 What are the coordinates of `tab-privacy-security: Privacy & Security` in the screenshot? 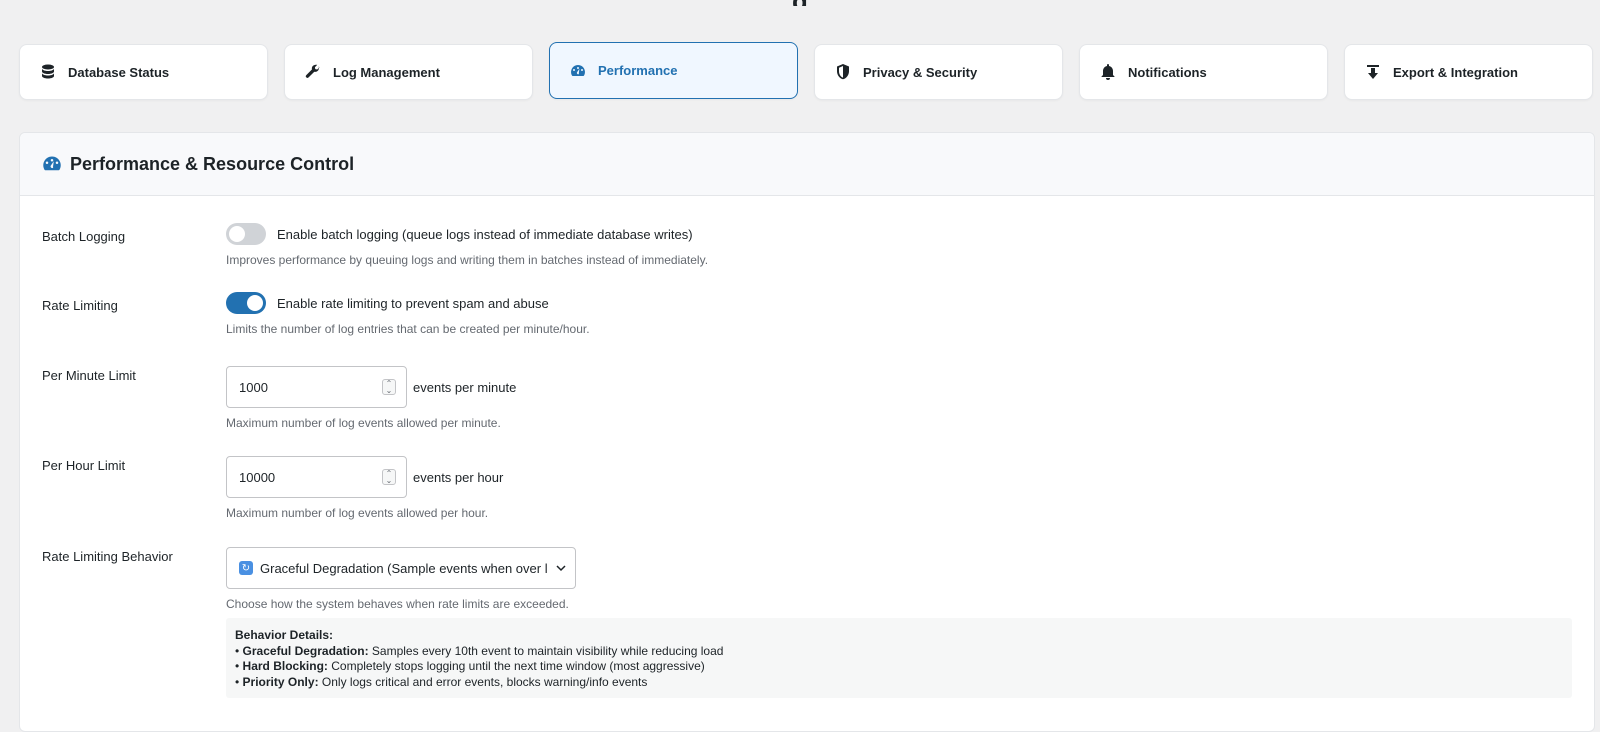 It's located at (938, 72).